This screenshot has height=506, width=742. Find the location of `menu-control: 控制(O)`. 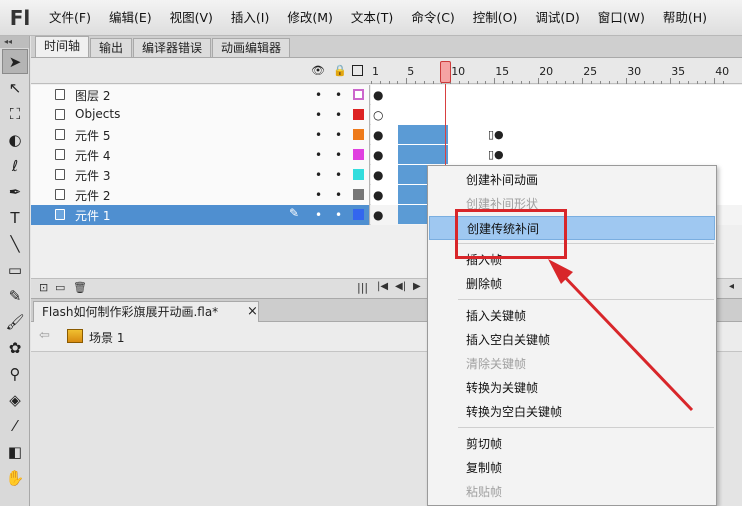

menu-control: 控制(O) is located at coordinates (495, 18).